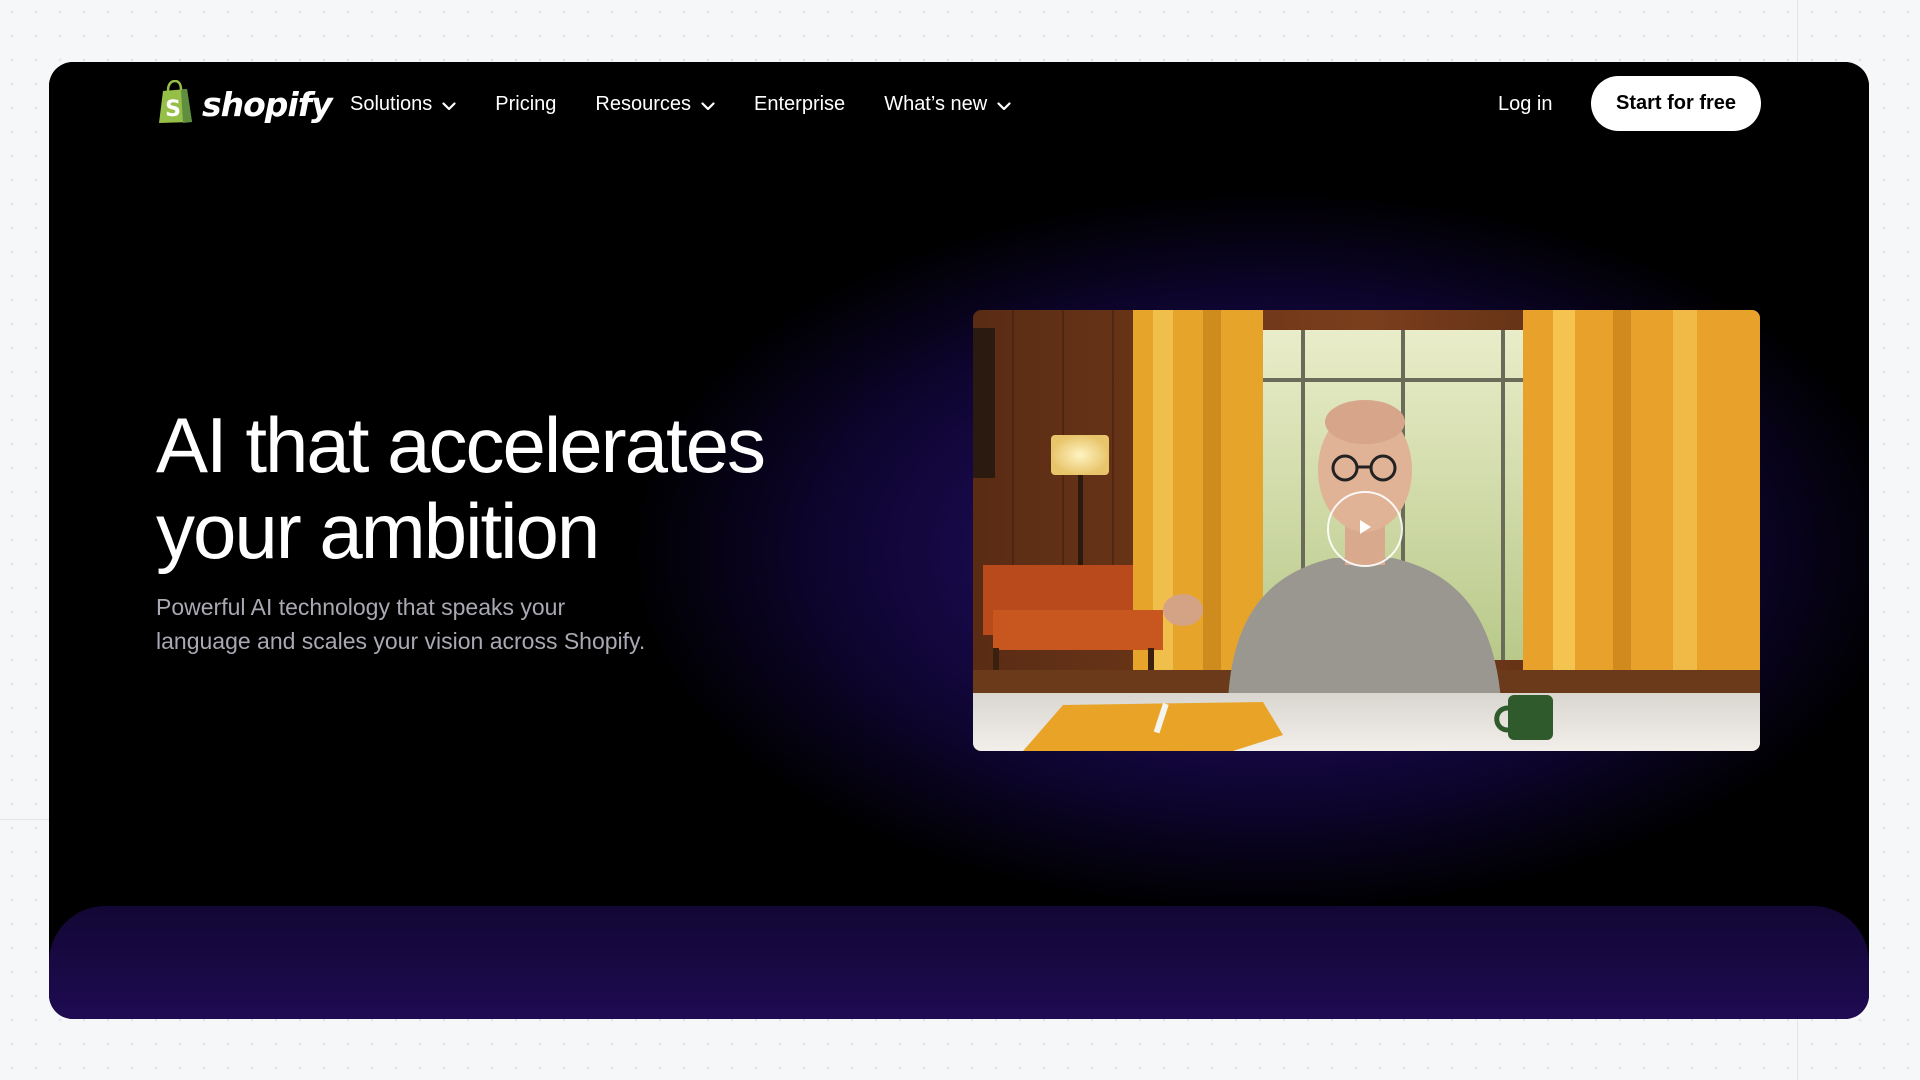 Image resolution: width=1920 pixels, height=1080 pixels. I want to click on subcopy-line-1: Powerful AI technology that speaks your, so click(361, 607).